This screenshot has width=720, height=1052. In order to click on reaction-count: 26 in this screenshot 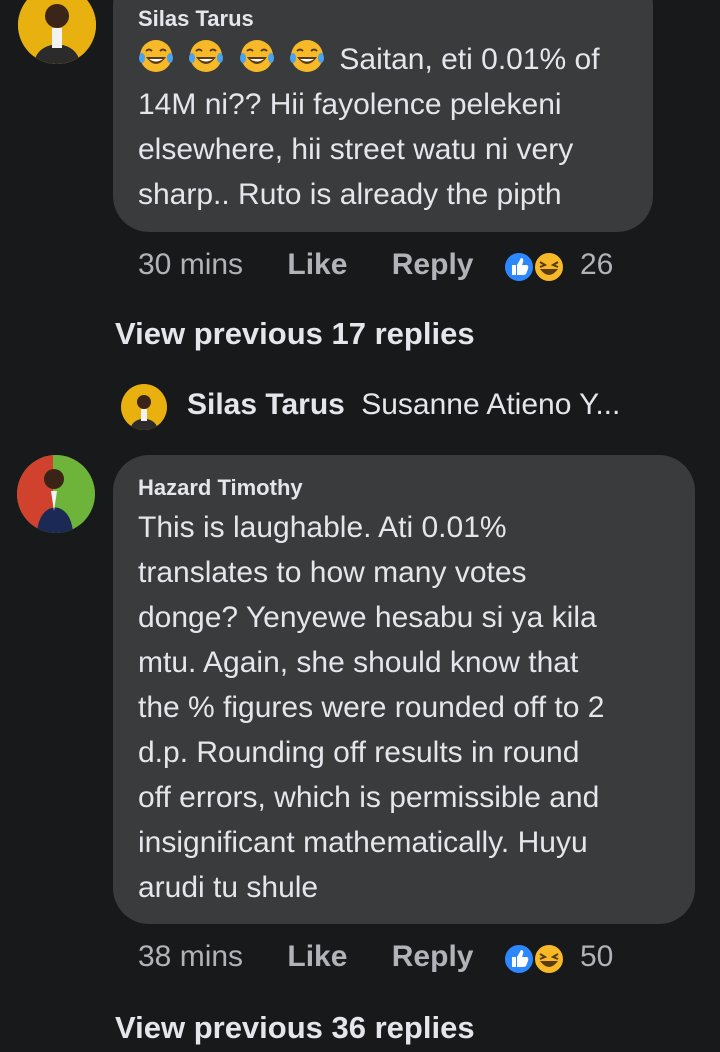, I will do `click(597, 264)`.